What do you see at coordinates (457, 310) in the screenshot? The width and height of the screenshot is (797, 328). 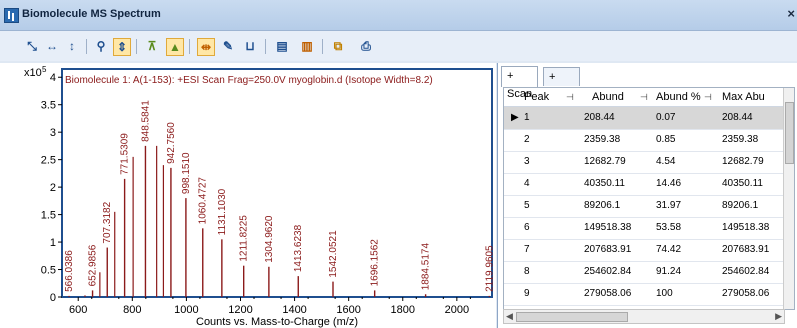 I see `x-tick-label: 2000` at bounding box center [457, 310].